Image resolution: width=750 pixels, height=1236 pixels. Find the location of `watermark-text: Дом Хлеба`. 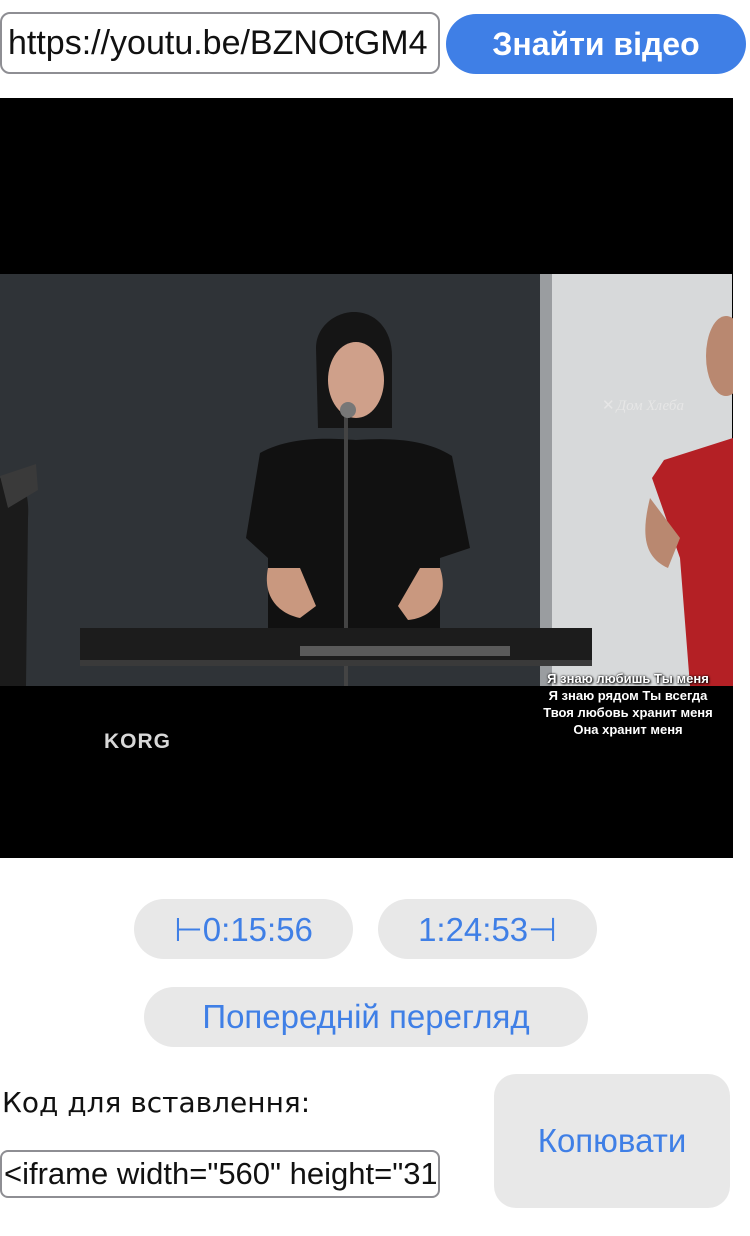

watermark-text: Дом Хлеба is located at coordinates (650, 406).